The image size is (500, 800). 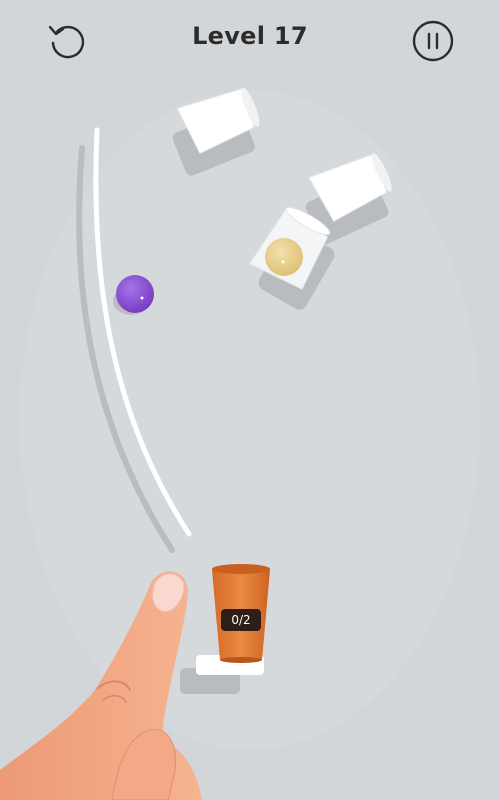 What do you see at coordinates (250, 42) in the screenshot?
I see `top-bar: Level 17` at bounding box center [250, 42].